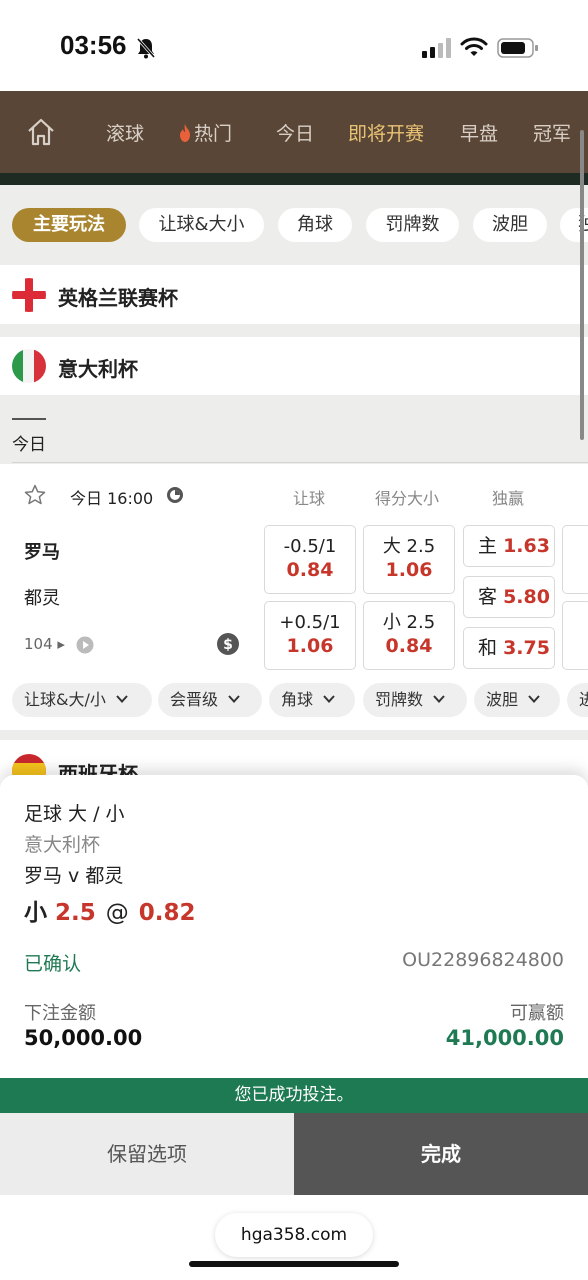  I want to click on odds-button: 小 2.5 0.84, so click(409, 635).